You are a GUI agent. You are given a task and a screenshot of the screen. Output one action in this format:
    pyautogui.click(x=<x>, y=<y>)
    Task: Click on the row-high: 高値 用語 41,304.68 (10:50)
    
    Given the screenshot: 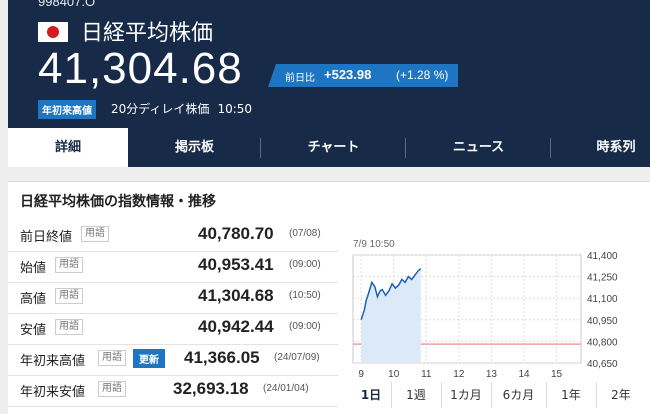 What is the action you would take?
    pyautogui.click(x=173, y=298)
    